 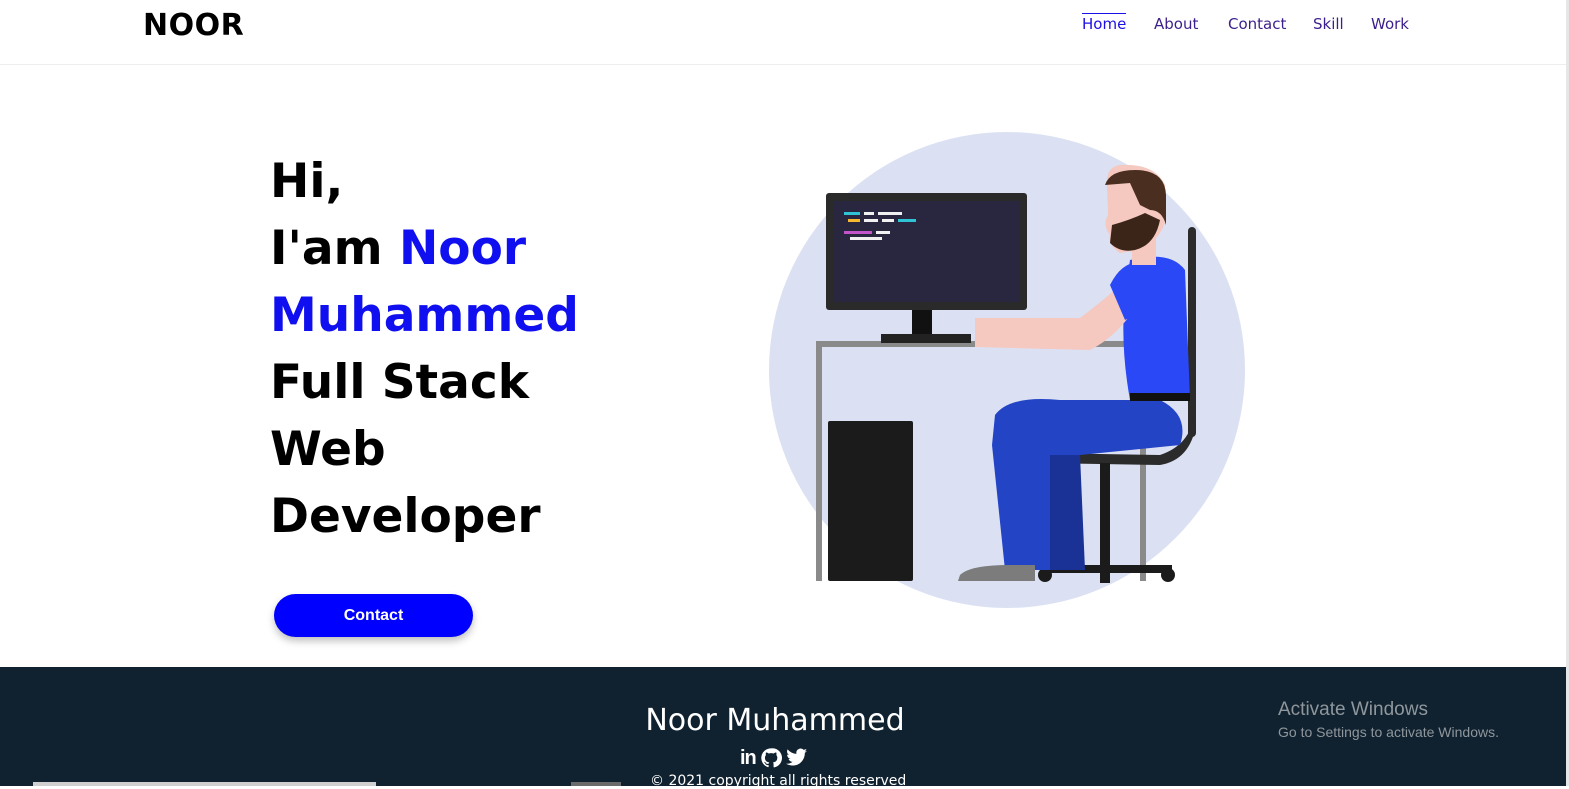 I want to click on copyright-text: © 2021 copyright all rights reserved, so click(x=778, y=781).